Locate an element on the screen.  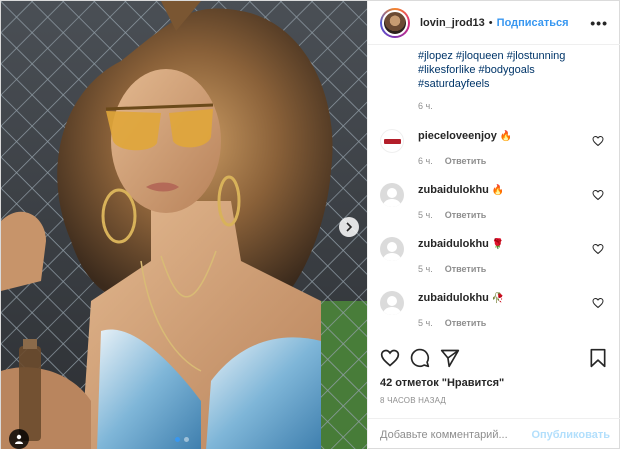
comment-input is located at coordinates (456, 434).